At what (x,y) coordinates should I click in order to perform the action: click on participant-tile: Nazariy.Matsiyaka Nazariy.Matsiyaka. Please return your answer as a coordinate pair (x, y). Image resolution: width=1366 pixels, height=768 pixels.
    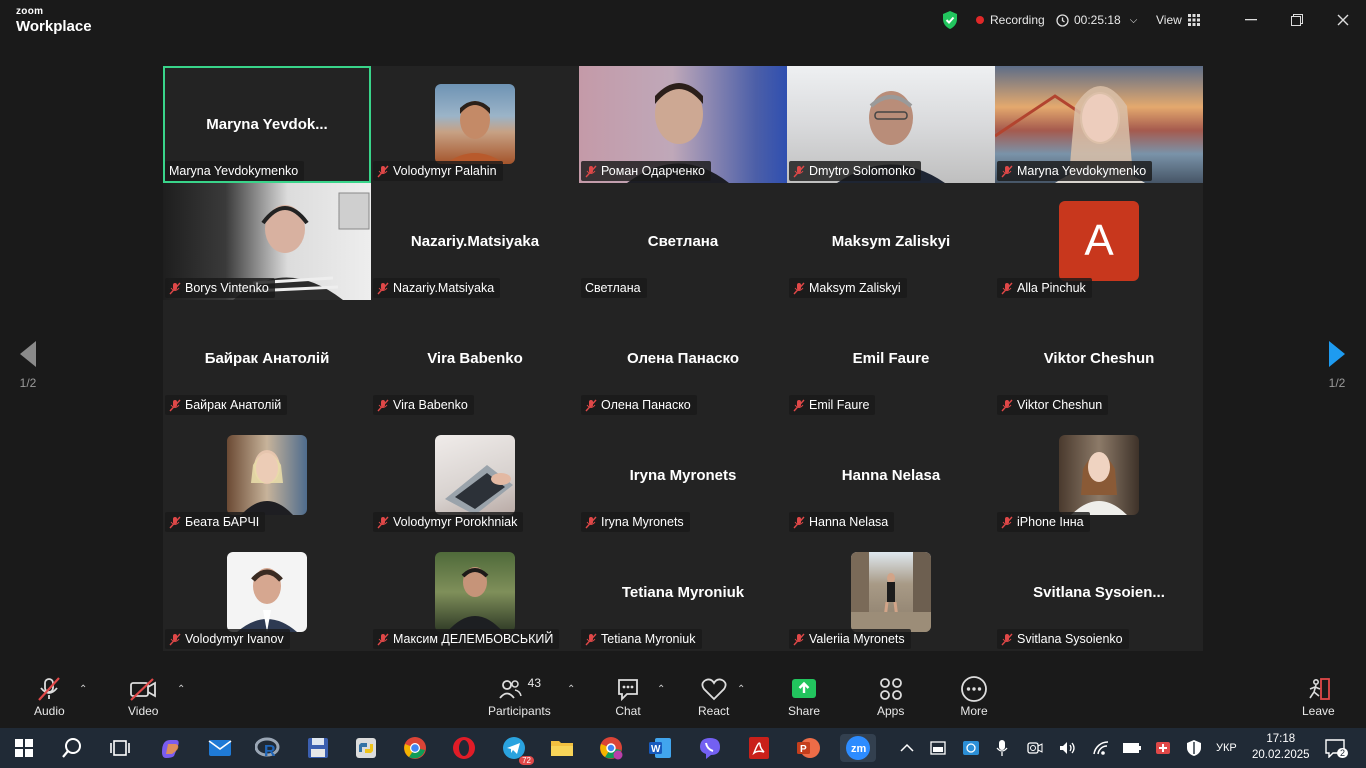
    Looking at the image, I should click on (475, 241).